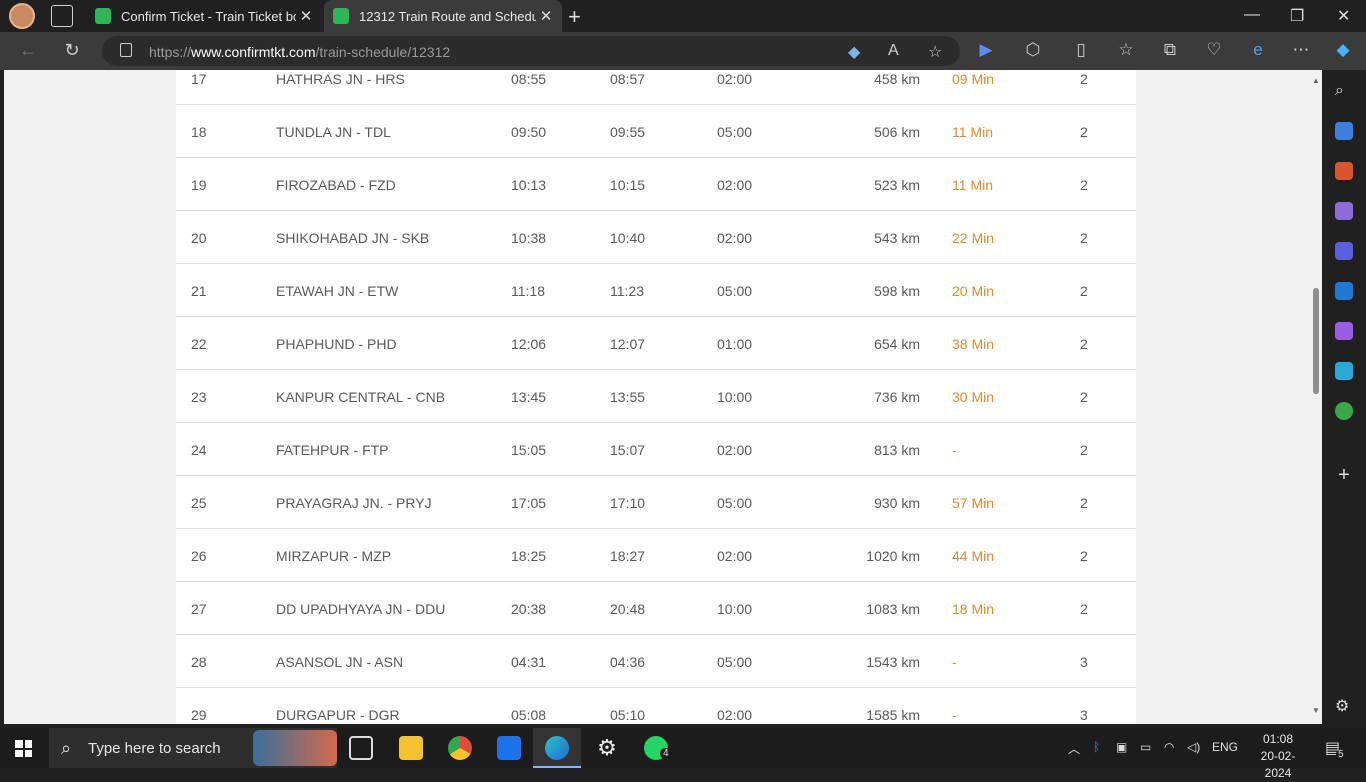 This screenshot has height=782, width=1366. Describe the element at coordinates (333, 556) in the screenshot. I see `station-name: MIRZAPUR - MZP` at that location.